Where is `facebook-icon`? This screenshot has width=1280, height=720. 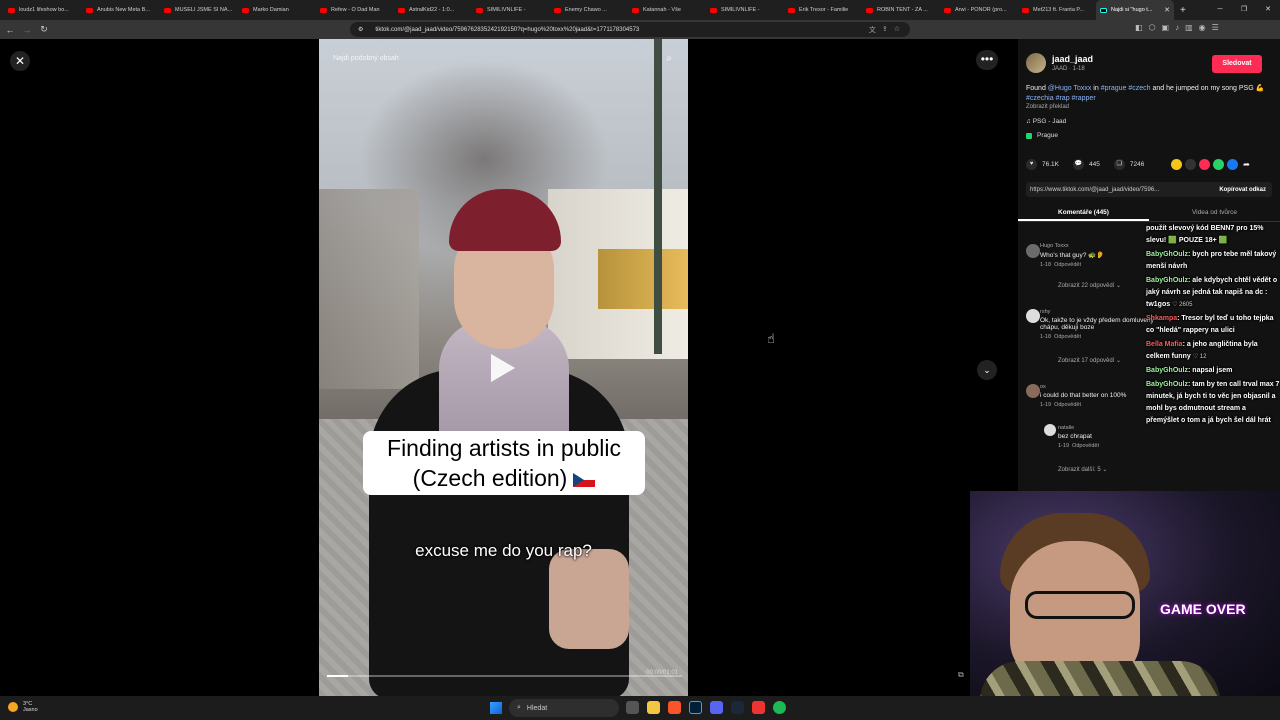
facebook-icon is located at coordinates (1232, 164).